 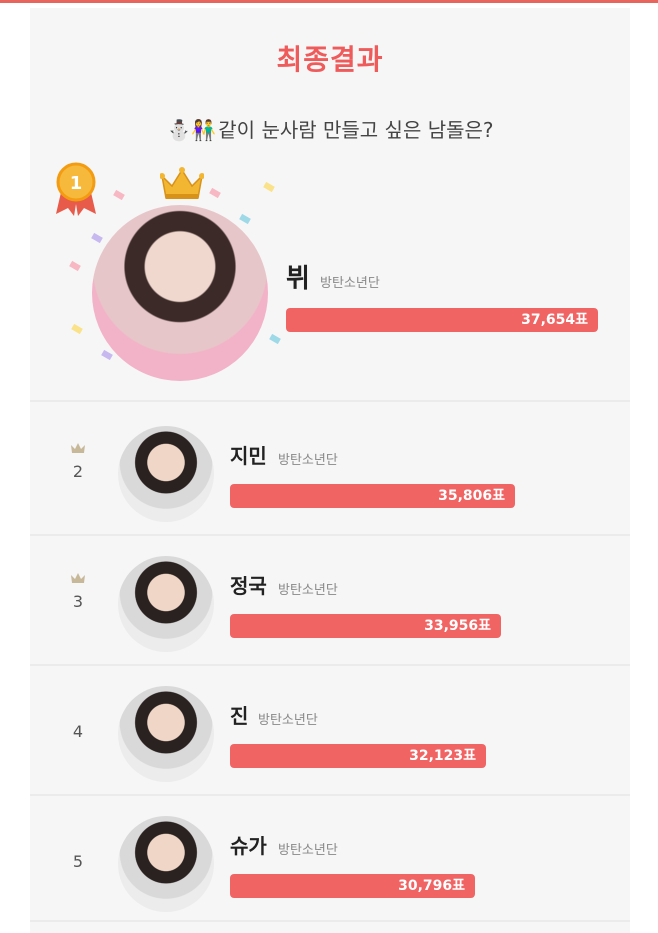 I want to click on snowman-couple-icon: ⛄👫, so click(x=191, y=130).